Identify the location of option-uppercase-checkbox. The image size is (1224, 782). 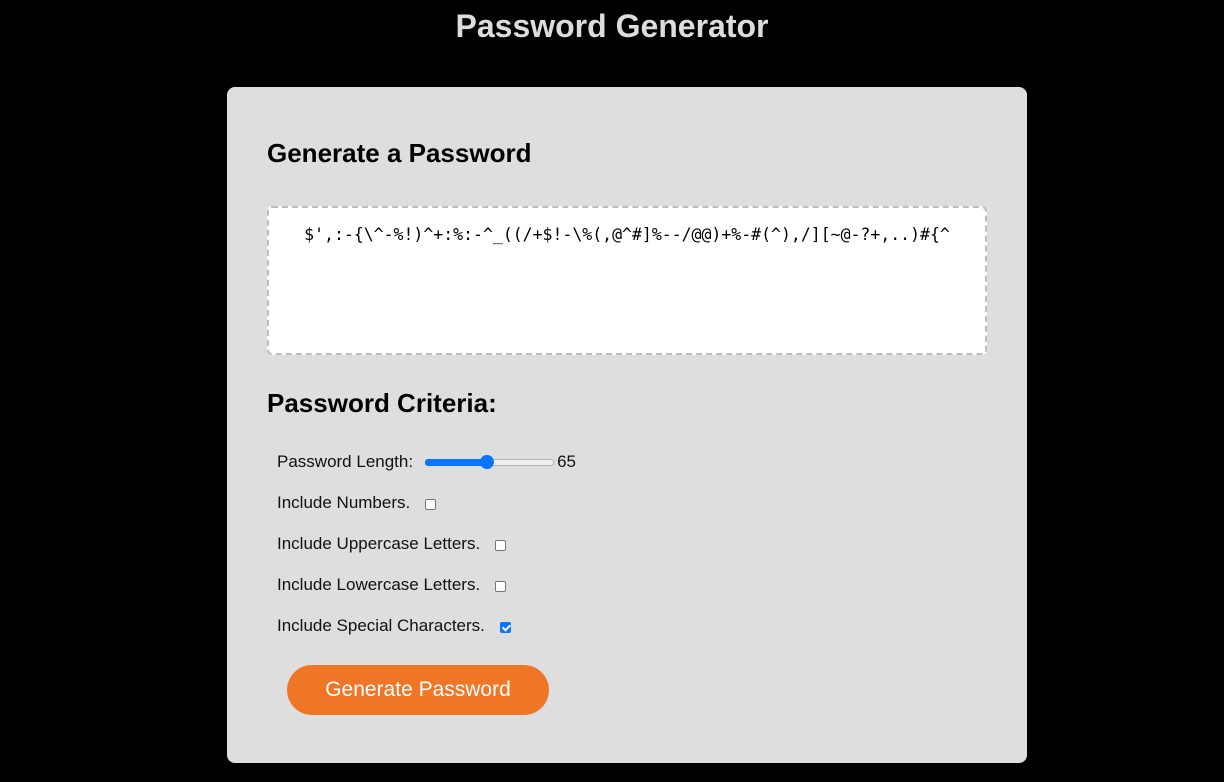
(501, 545).